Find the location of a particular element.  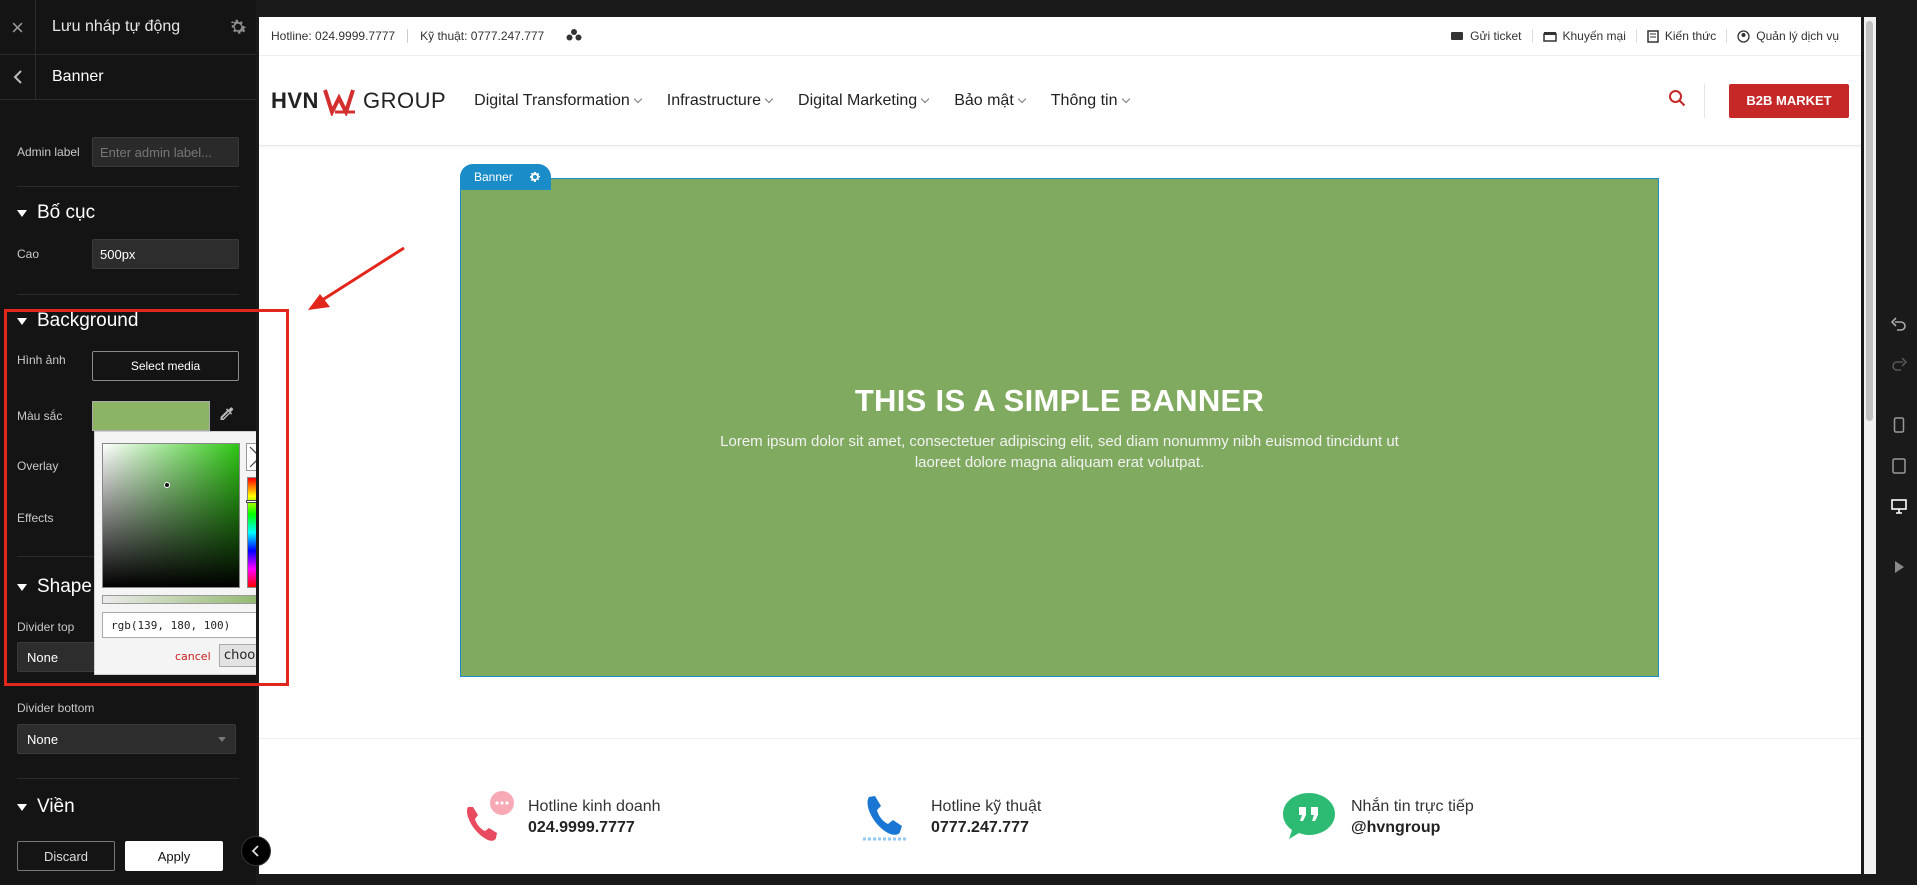

contact-technical: Hotline kỹ thuật 0777.247.777 is located at coordinates (950, 817).